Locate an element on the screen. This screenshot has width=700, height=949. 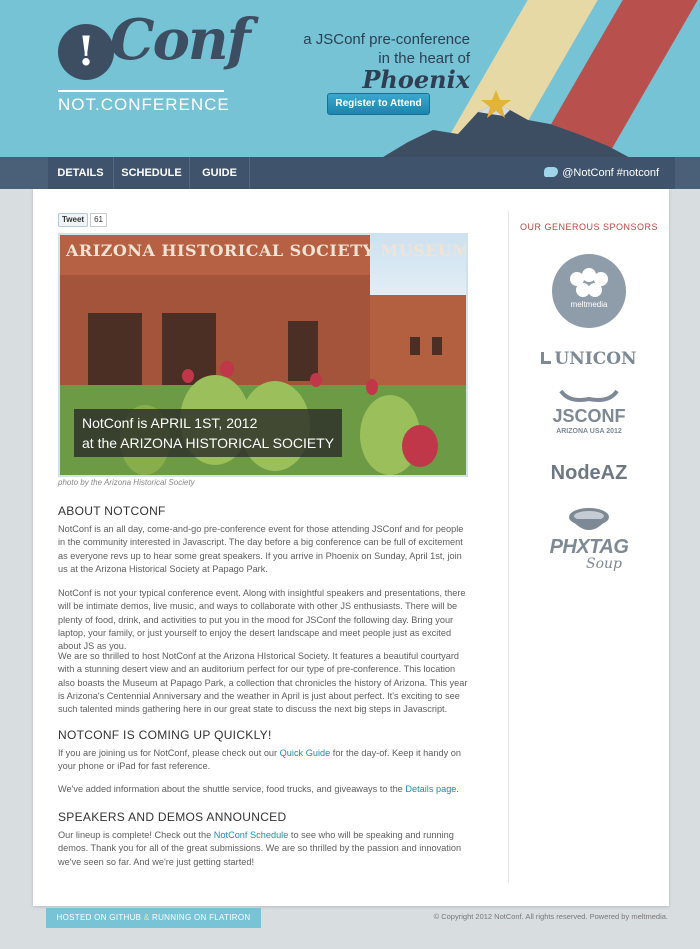
nav-item-schedule: SCHEDULE is located at coordinates (152, 173).